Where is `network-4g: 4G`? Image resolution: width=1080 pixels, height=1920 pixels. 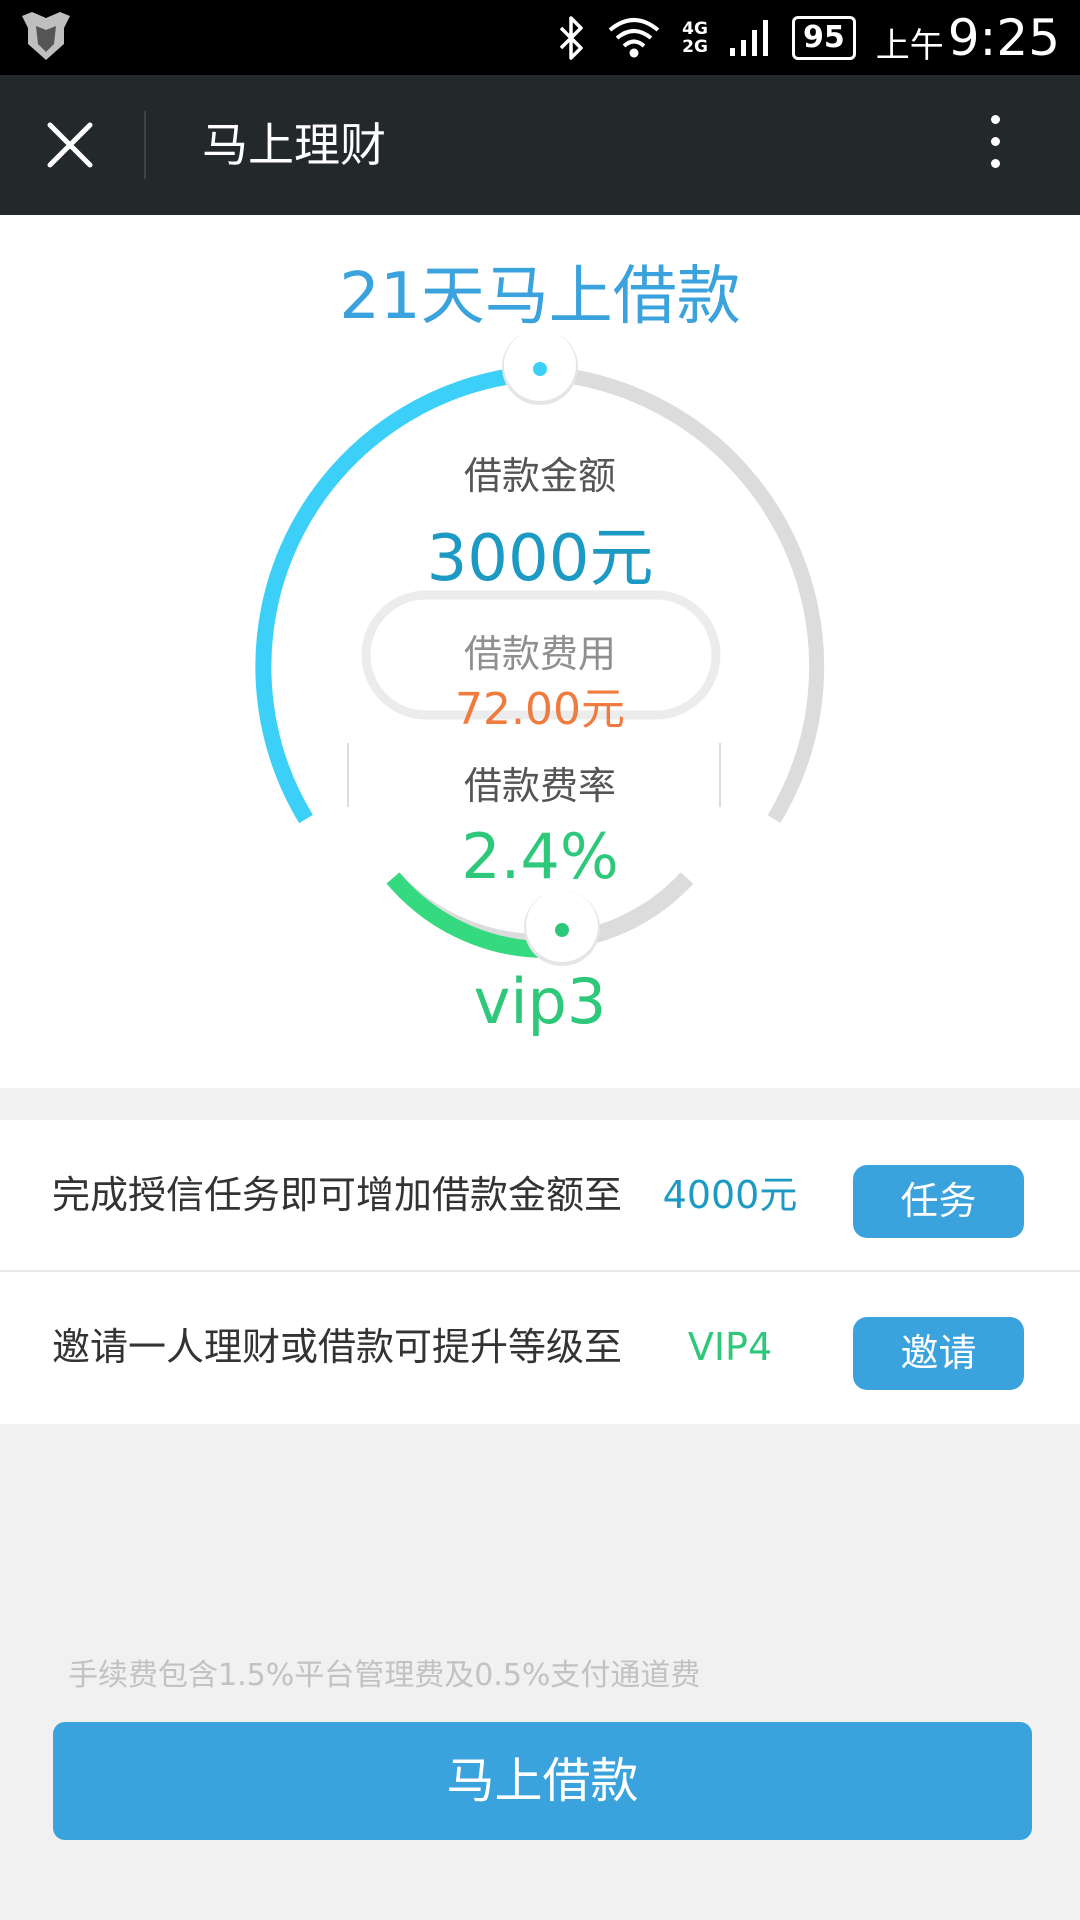
network-4g: 4G is located at coordinates (695, 28).